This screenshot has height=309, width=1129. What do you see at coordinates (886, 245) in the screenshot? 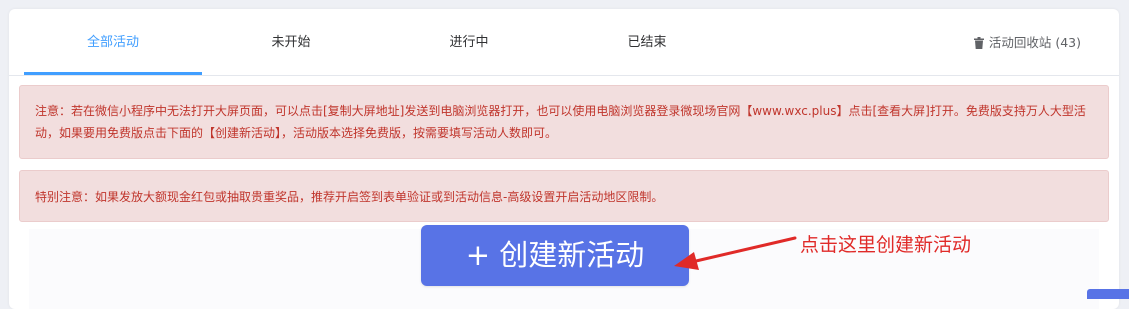
I see `annotation-text: 点击这里创建新活动` at bounding box center [886, 245].